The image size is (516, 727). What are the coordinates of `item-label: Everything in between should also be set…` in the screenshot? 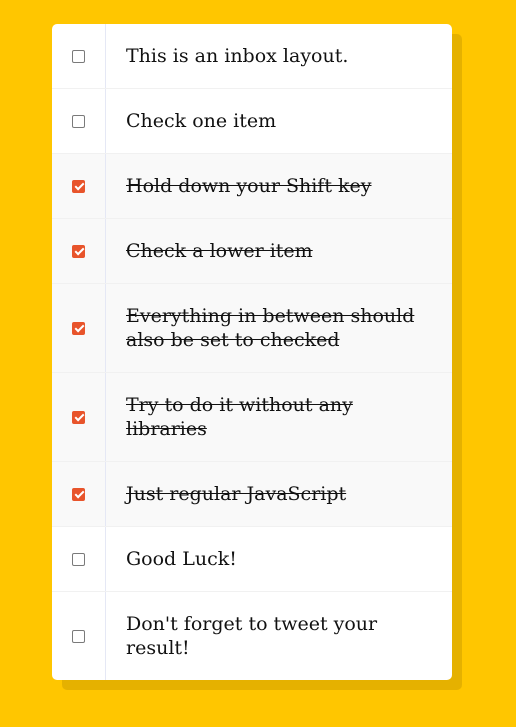 It's located at (270, 328).